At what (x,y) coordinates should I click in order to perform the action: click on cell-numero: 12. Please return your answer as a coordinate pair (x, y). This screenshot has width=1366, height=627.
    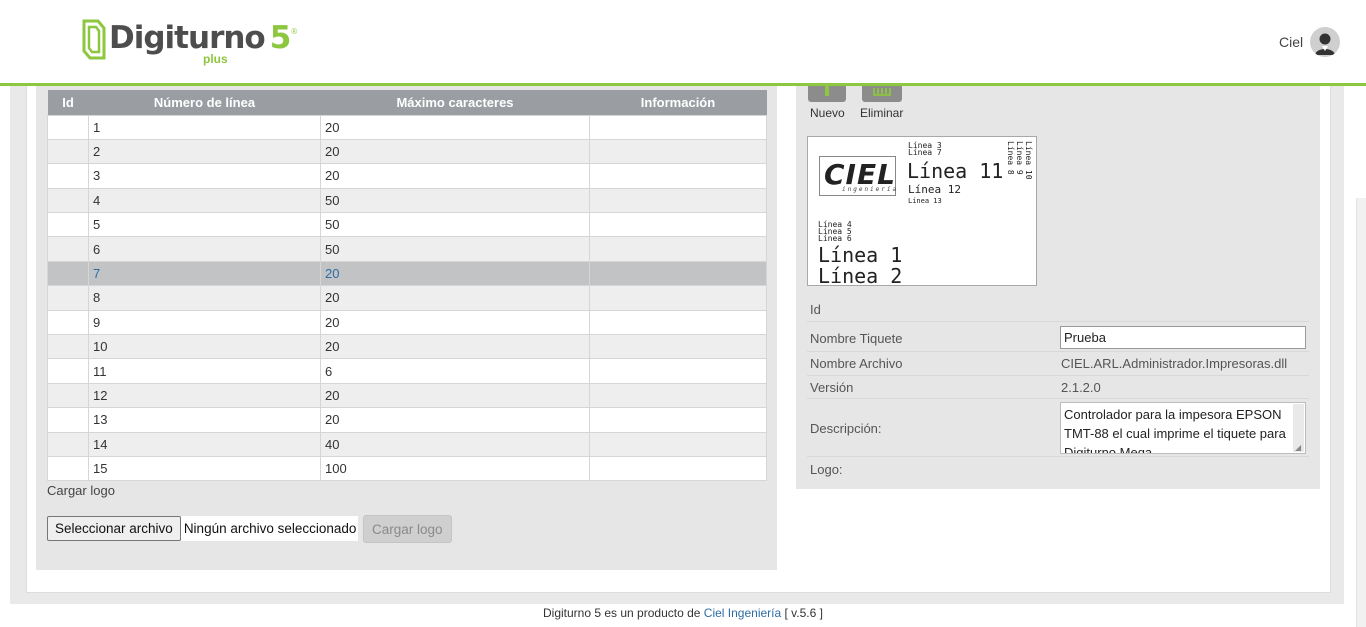
    Looking at the image, I should click on (204, 395).